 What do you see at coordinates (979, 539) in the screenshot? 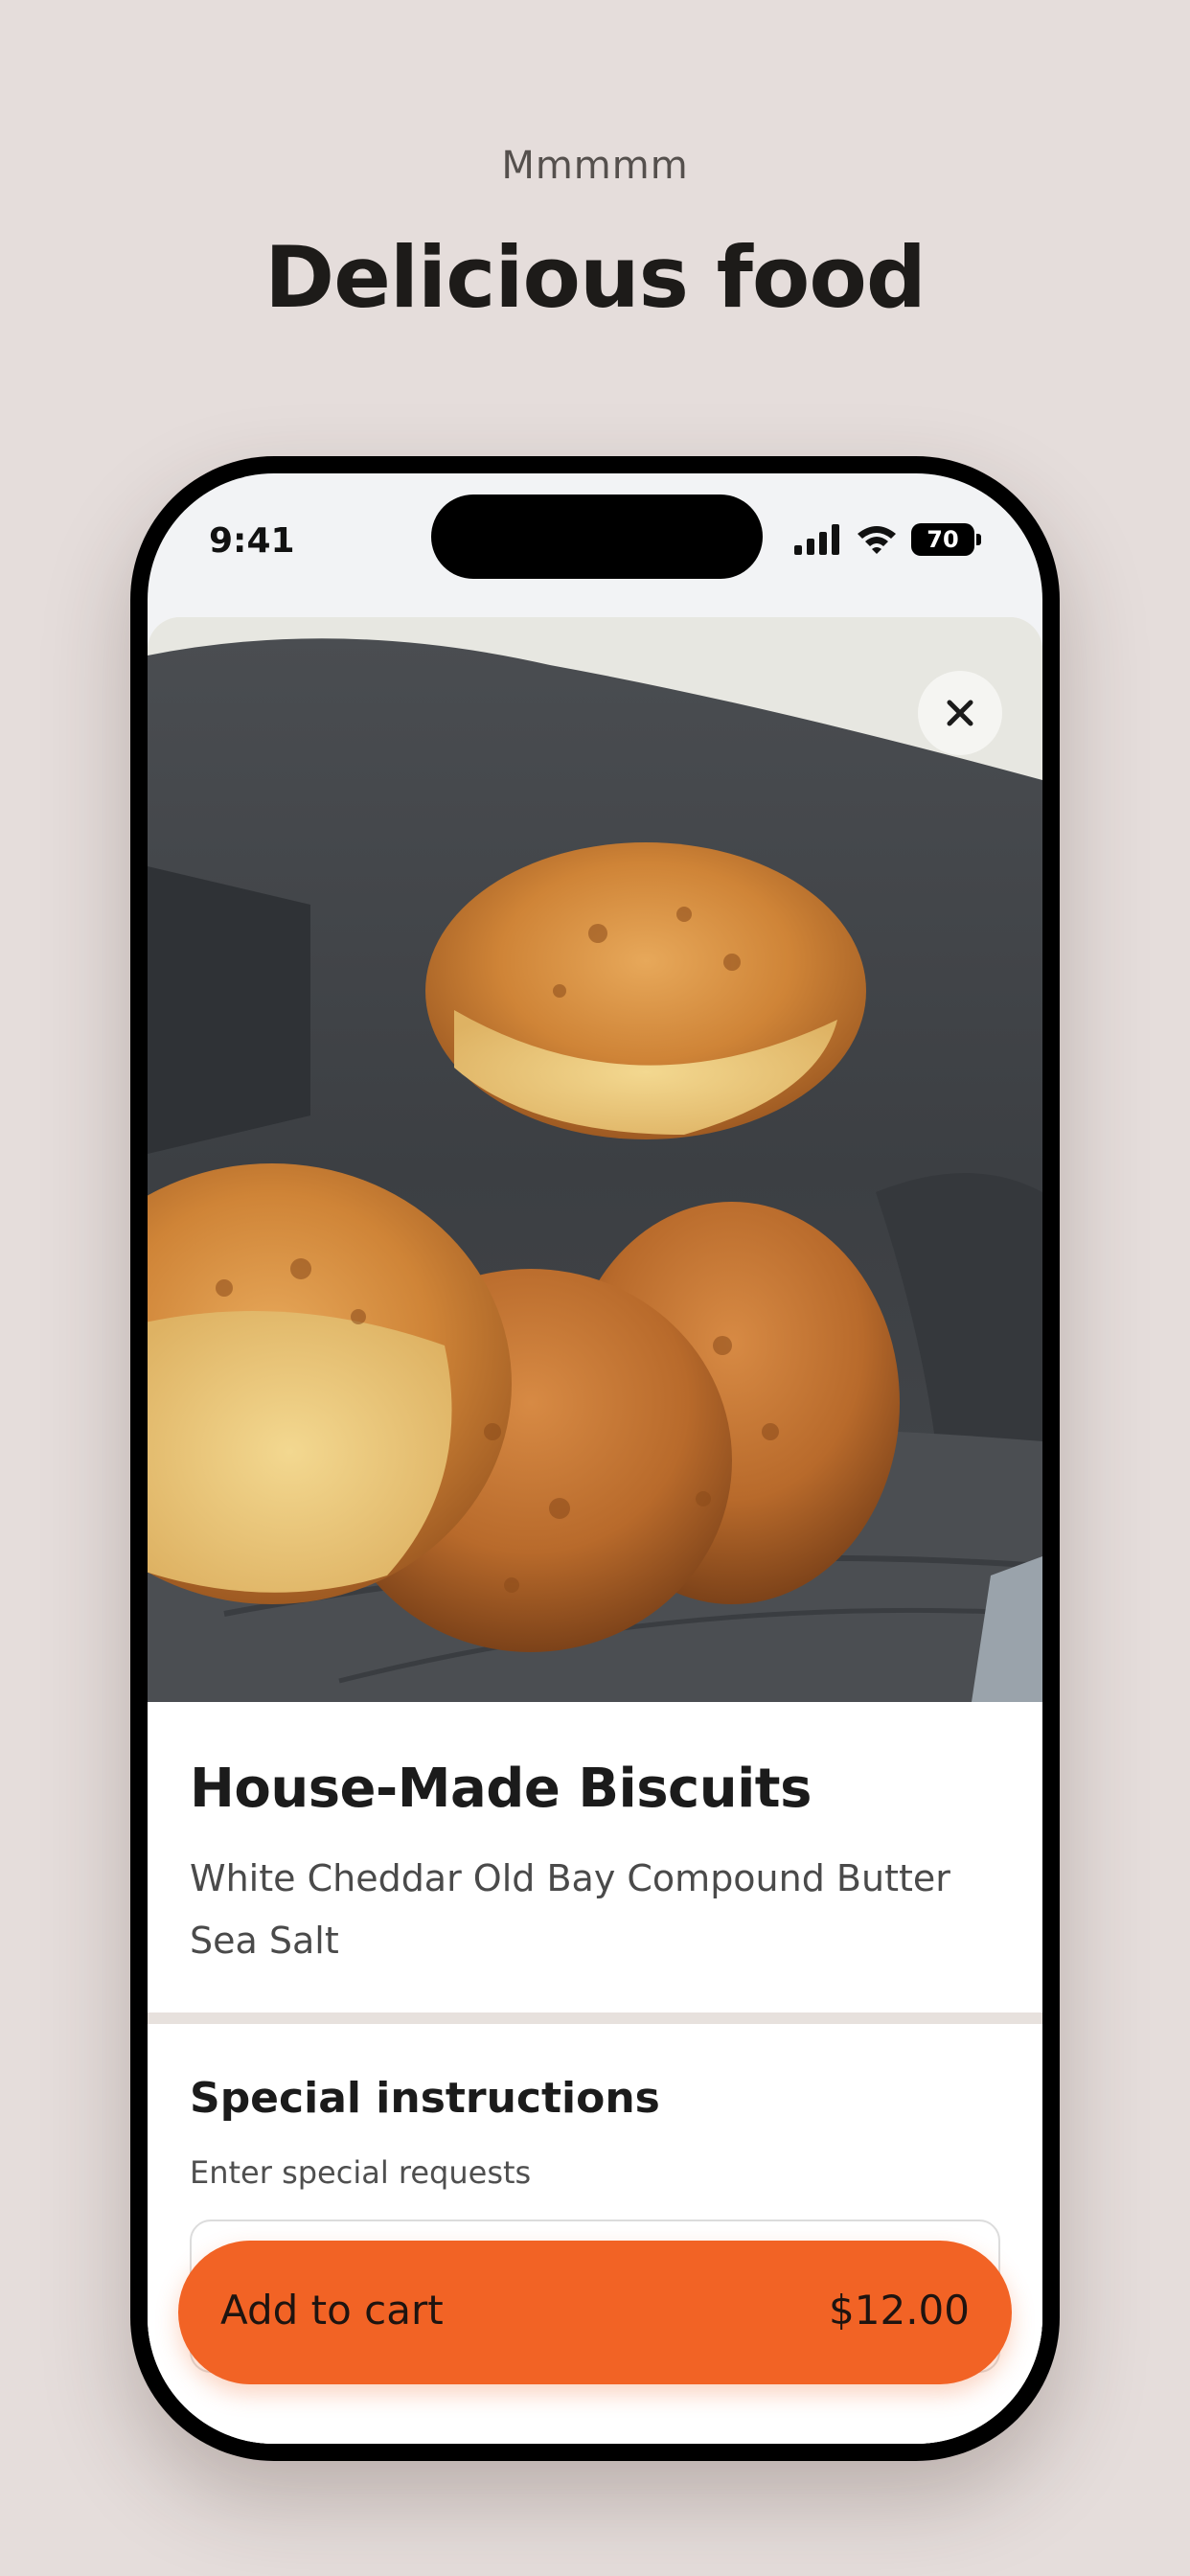
I see `battery-tip` at bounding box center [979, 539].